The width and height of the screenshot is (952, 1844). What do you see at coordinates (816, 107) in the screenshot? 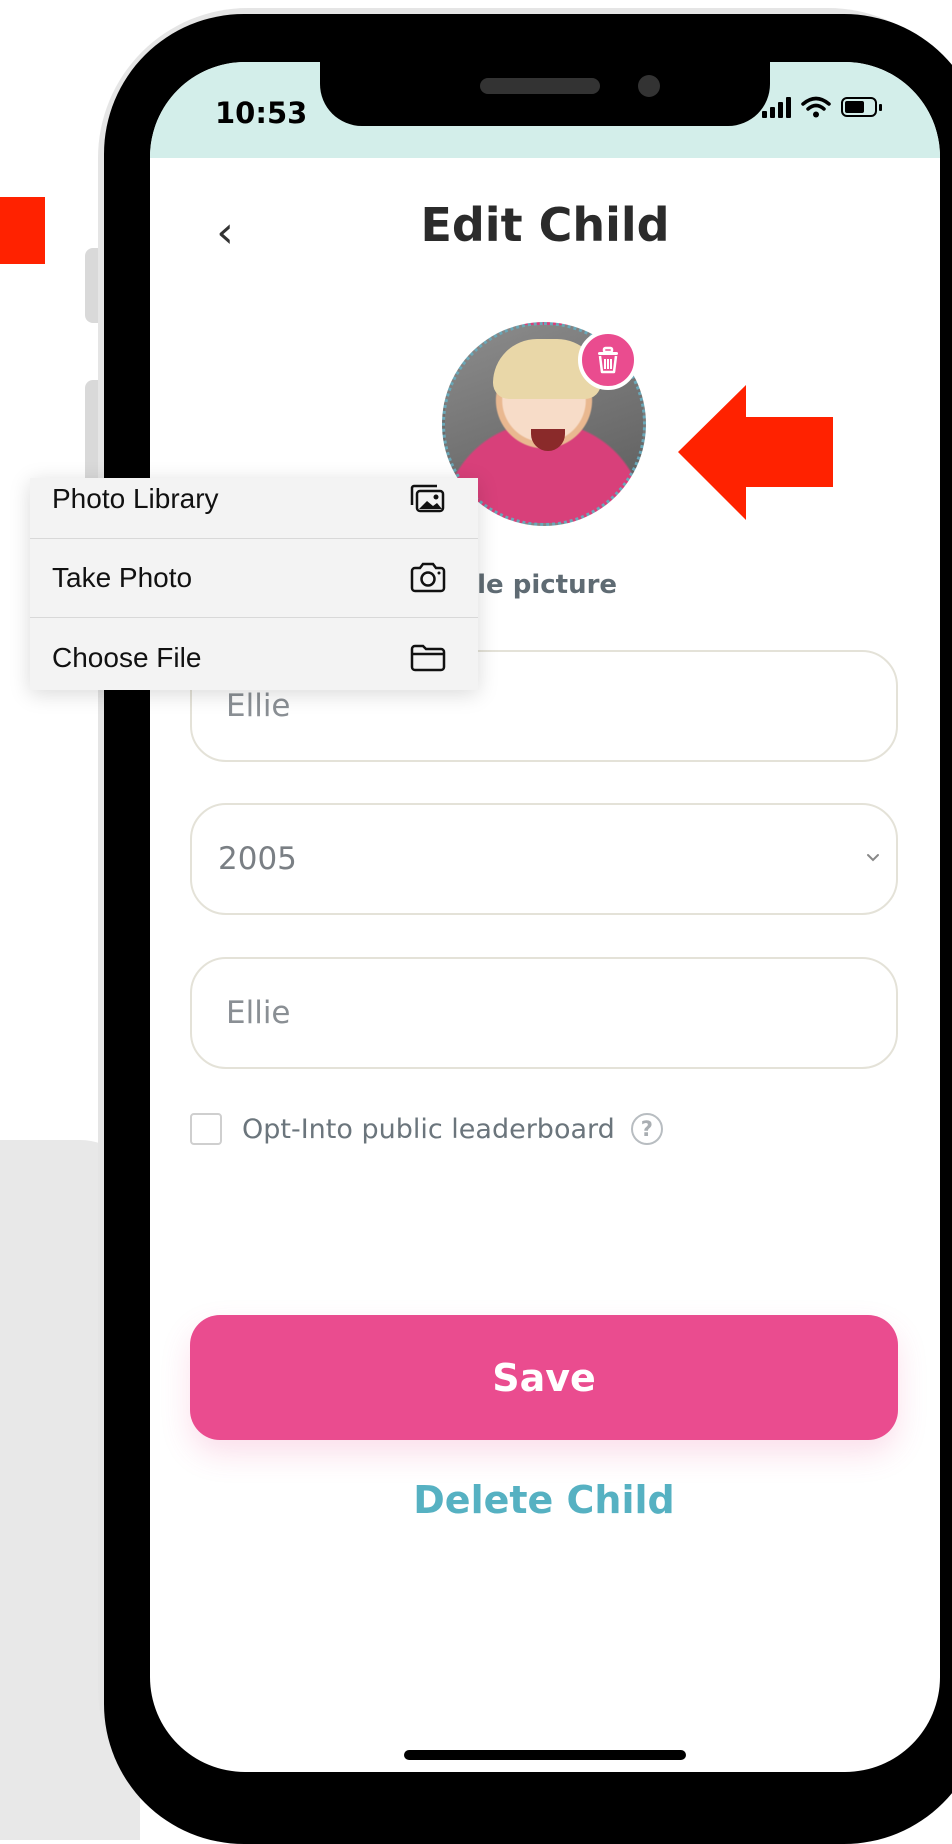
I see `wifi-icon` at bounding box center [816, 107].